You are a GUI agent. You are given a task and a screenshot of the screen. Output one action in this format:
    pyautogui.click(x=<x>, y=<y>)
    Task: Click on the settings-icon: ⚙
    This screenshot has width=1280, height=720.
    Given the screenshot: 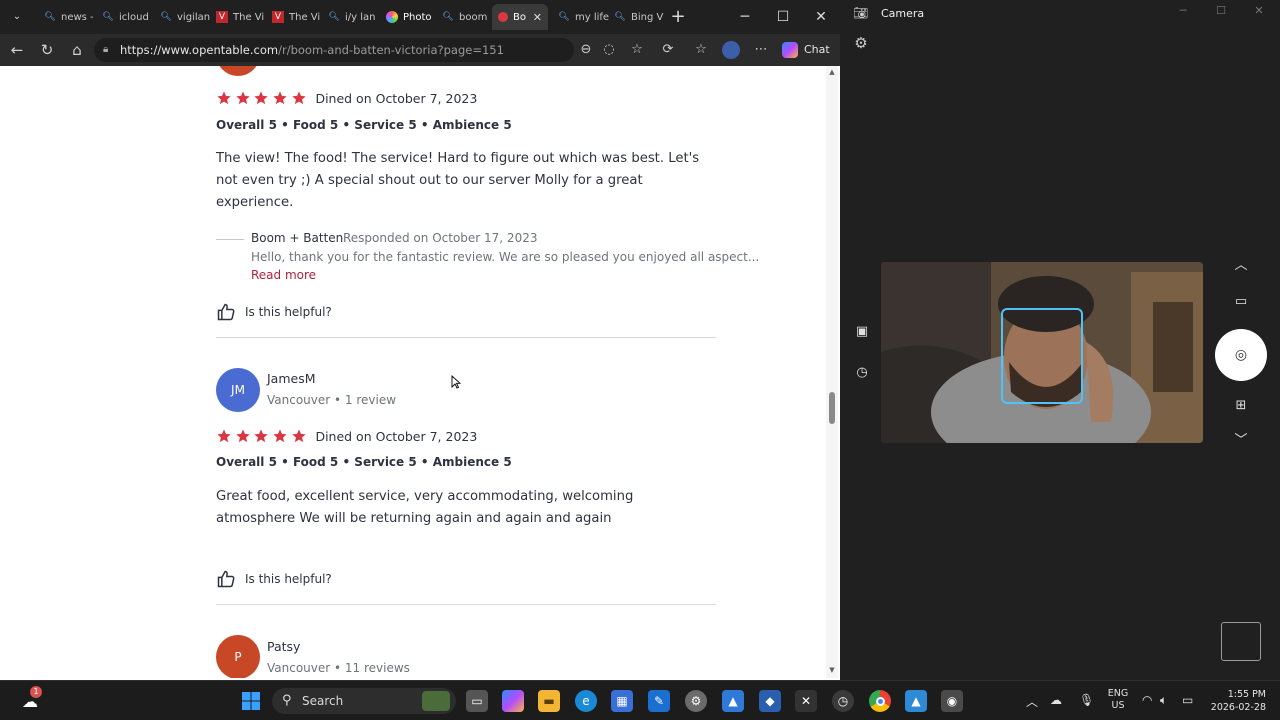 What is the action you would take?
    pyautogui.click(x=696, y=701)
    